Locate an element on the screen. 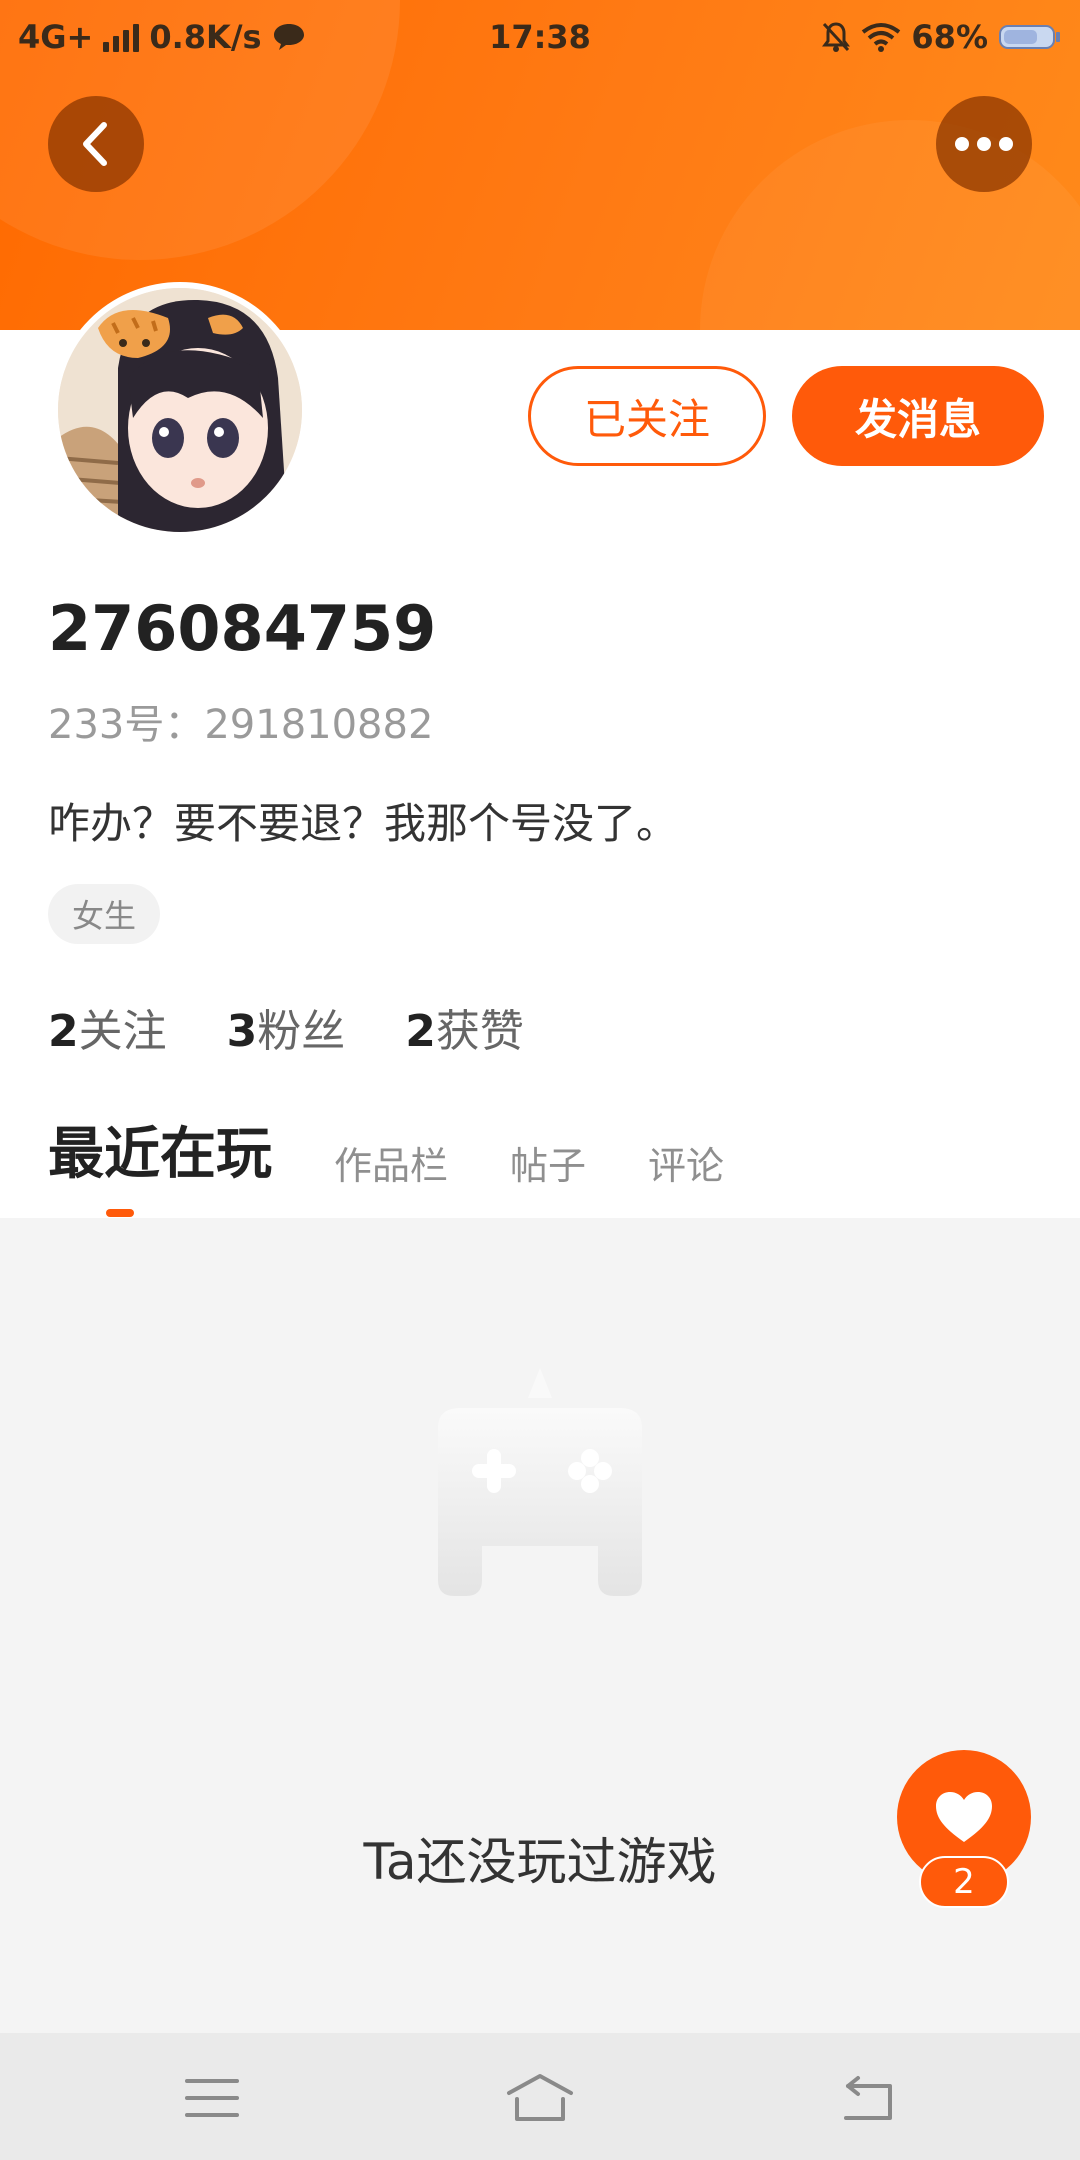  profile-stats: 2关注 3粉丝 2获赞 is located at coordinates (286, 1027).